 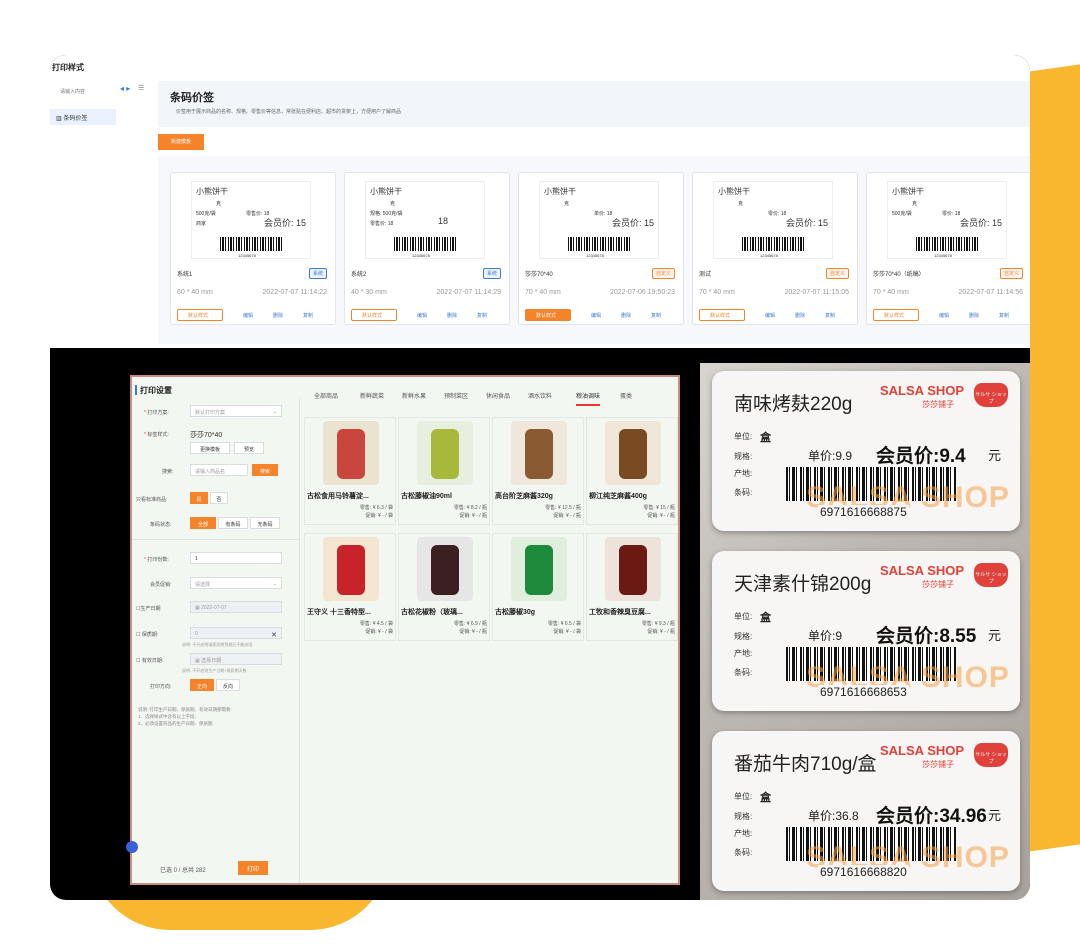 What do you see at coordinates (560, 191) in the screenshot?
I see `preview-title: 小熊饼干` at bounding box center [560, 191].